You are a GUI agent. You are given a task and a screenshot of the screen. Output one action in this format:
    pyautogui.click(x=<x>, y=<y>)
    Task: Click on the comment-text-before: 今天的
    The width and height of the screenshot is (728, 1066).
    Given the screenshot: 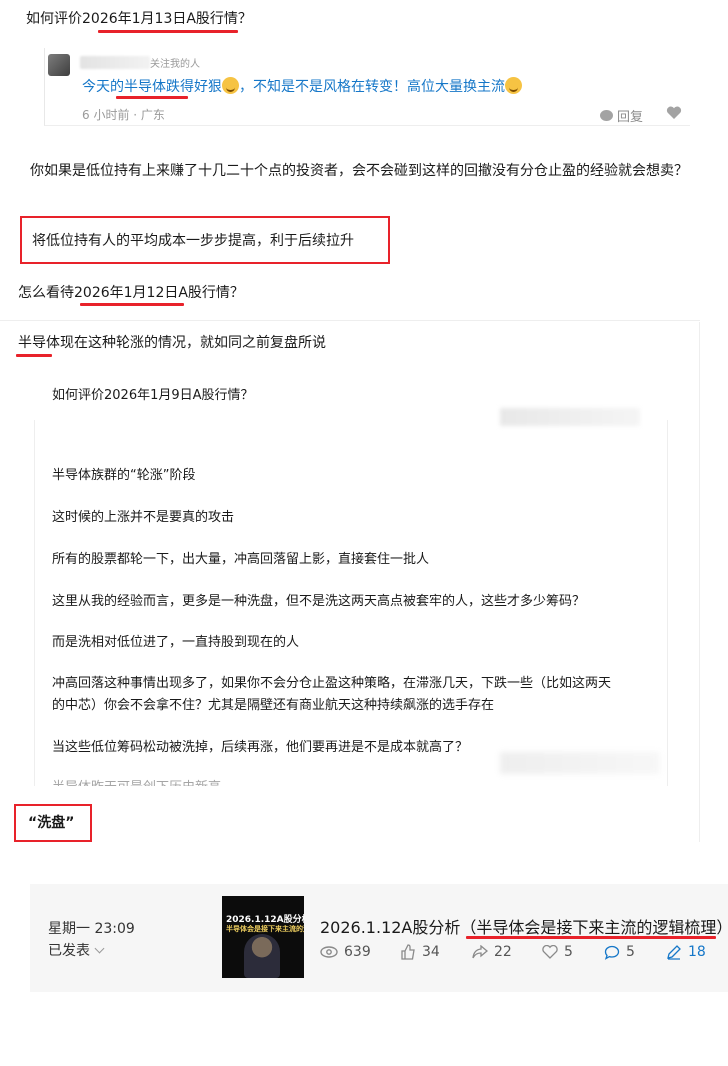 What is the action you would take?
    pyautogui.click(x=103, y=87)
    